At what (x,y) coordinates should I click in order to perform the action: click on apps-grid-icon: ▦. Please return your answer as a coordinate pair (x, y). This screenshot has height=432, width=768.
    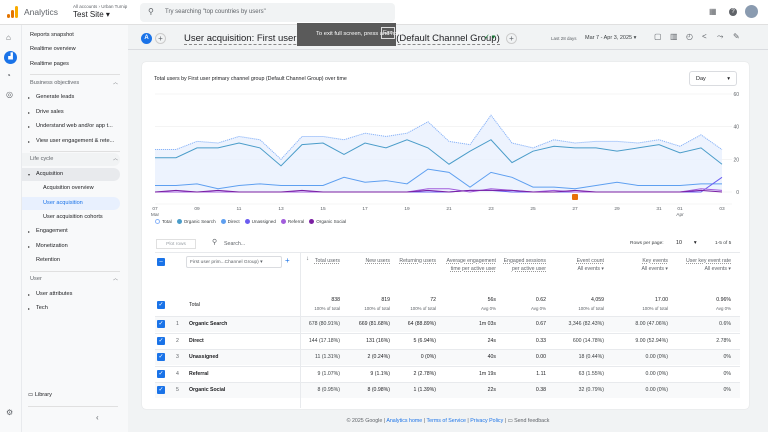
    Looking at the image, I should click on (713, 11).